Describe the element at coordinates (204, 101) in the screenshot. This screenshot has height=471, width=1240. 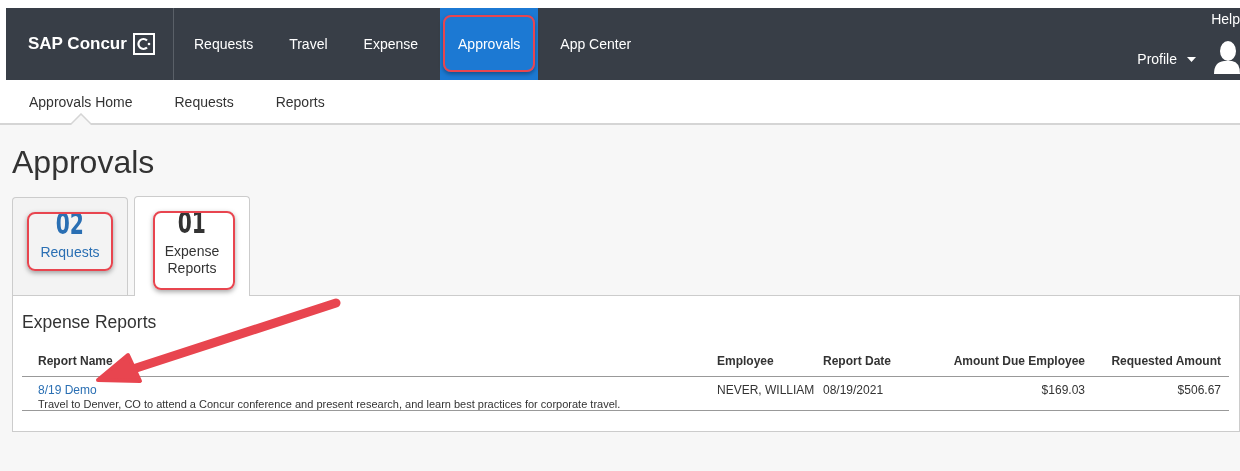
I see `subnav-link: Requests` at that location.